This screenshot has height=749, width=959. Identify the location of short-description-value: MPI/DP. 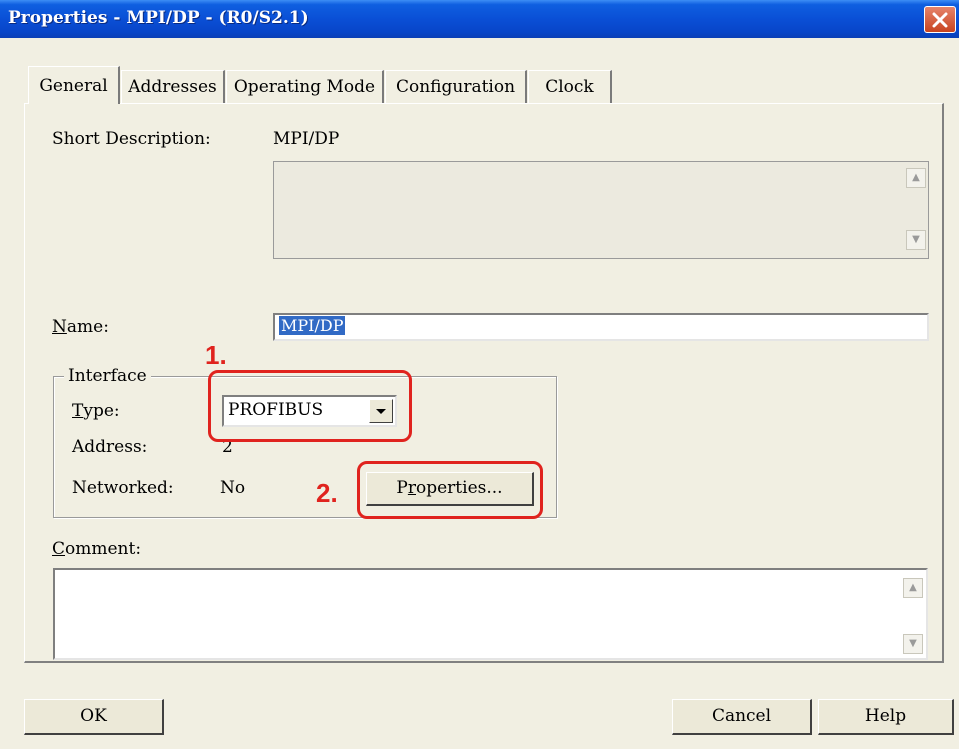
(306, 139).